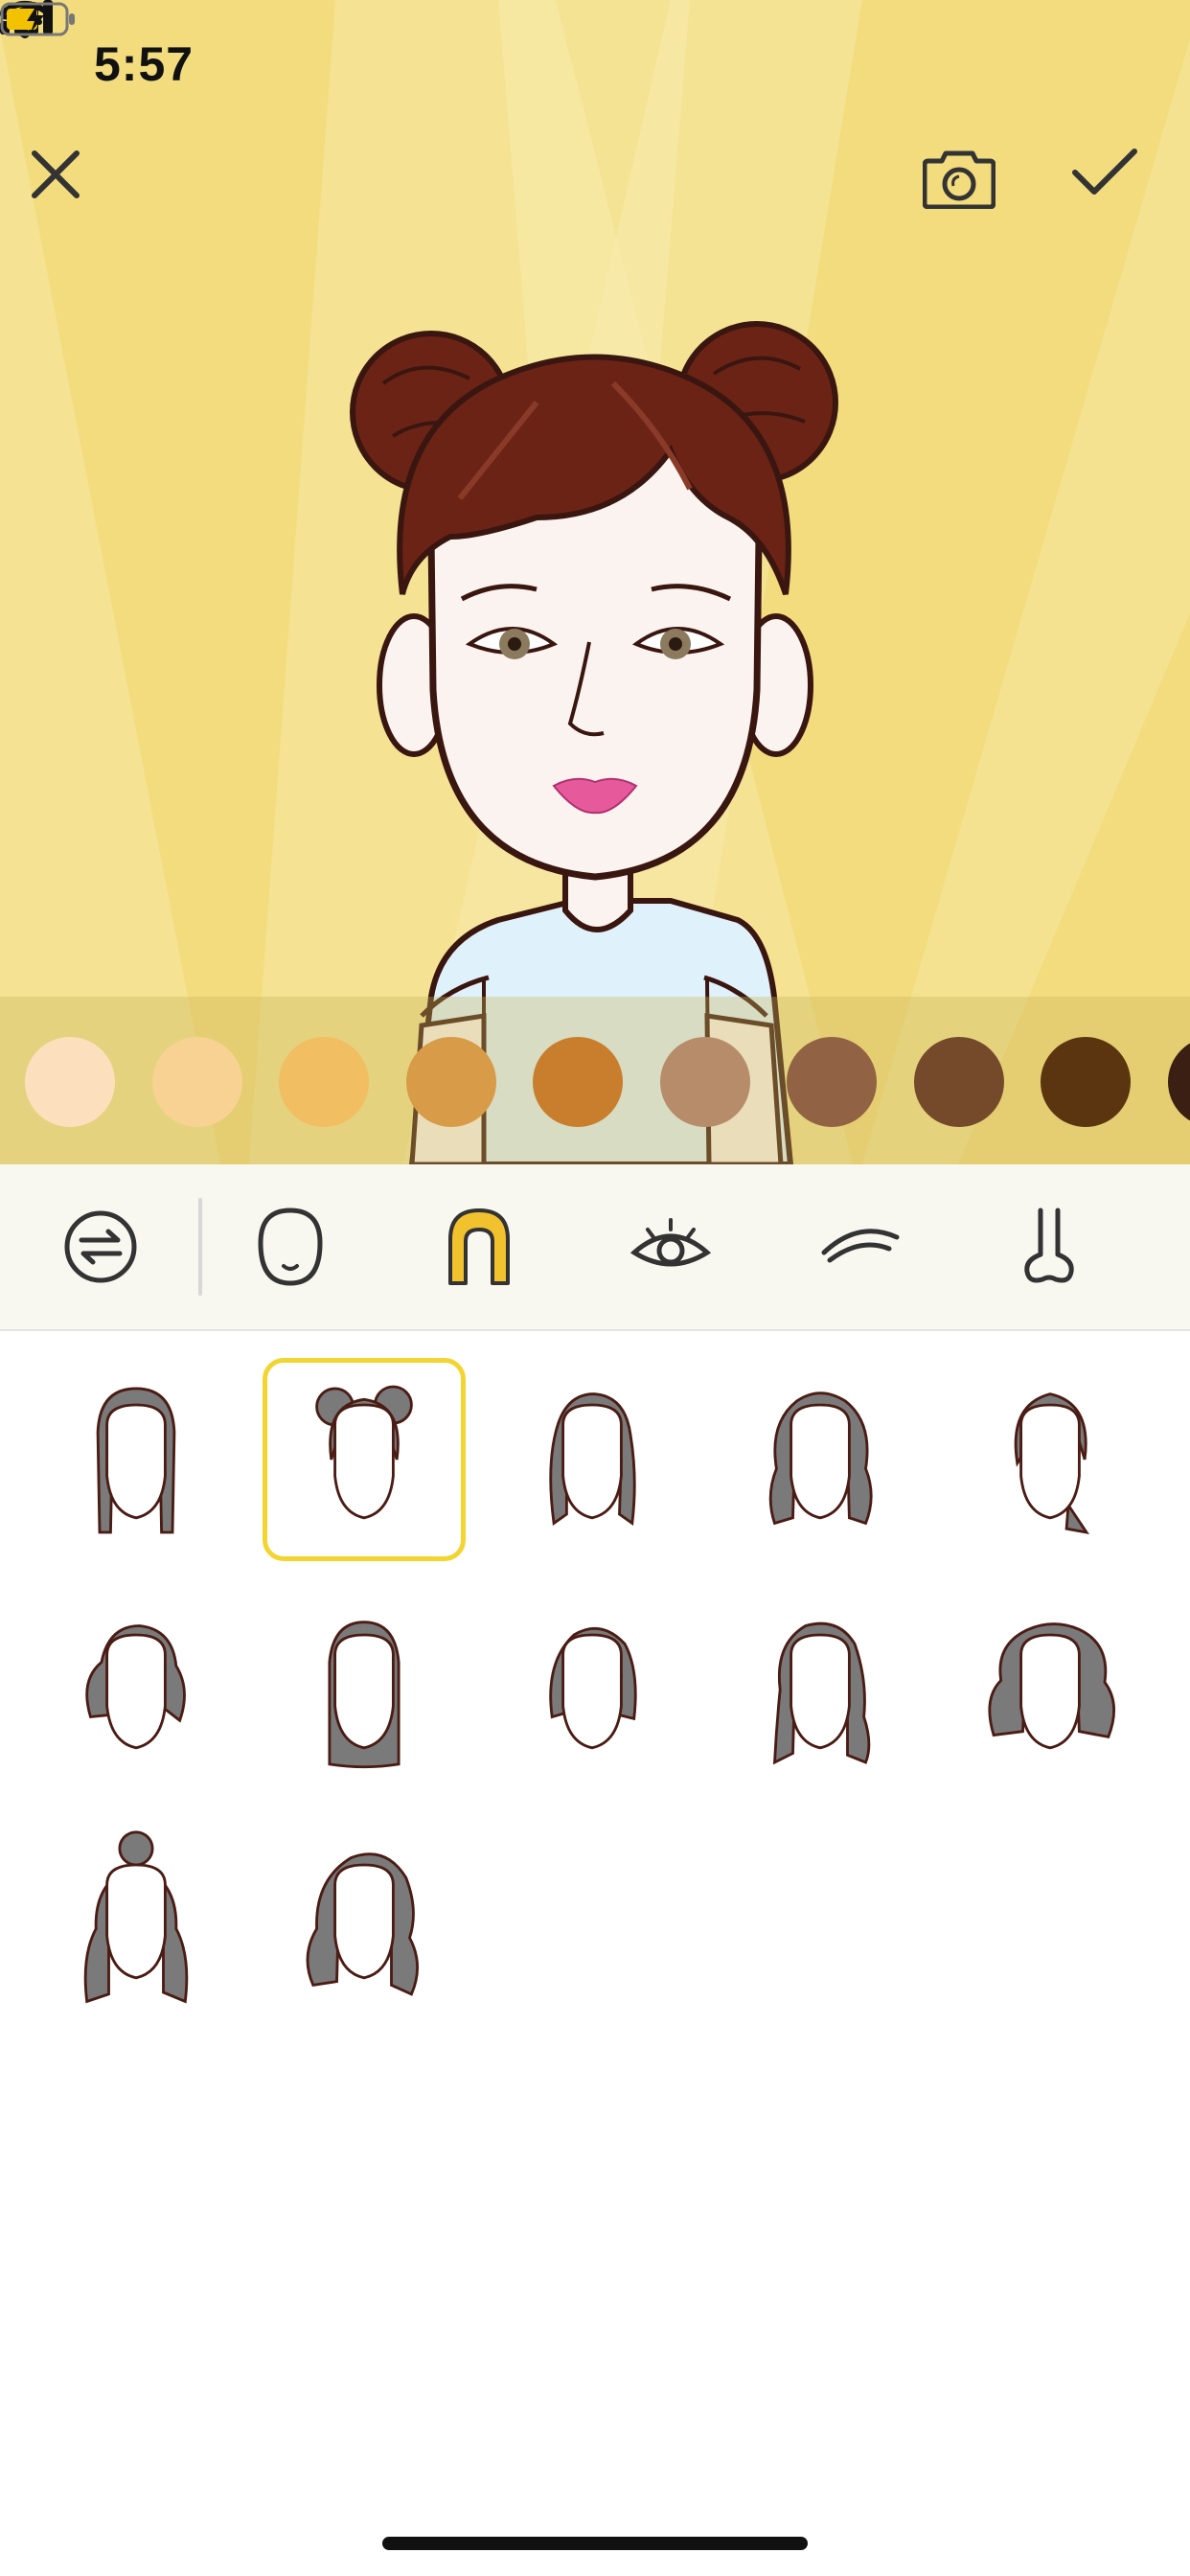  What do you see at coordinates (200, 1247) in the screenshot?
I see `toolbar-divider` at bounding box center [200, 1247].